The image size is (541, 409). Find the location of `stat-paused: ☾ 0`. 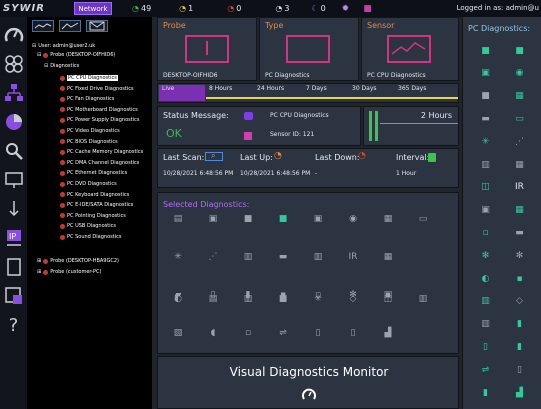

stat-paused: ☾ 0 is located at coordinates (318, 8).